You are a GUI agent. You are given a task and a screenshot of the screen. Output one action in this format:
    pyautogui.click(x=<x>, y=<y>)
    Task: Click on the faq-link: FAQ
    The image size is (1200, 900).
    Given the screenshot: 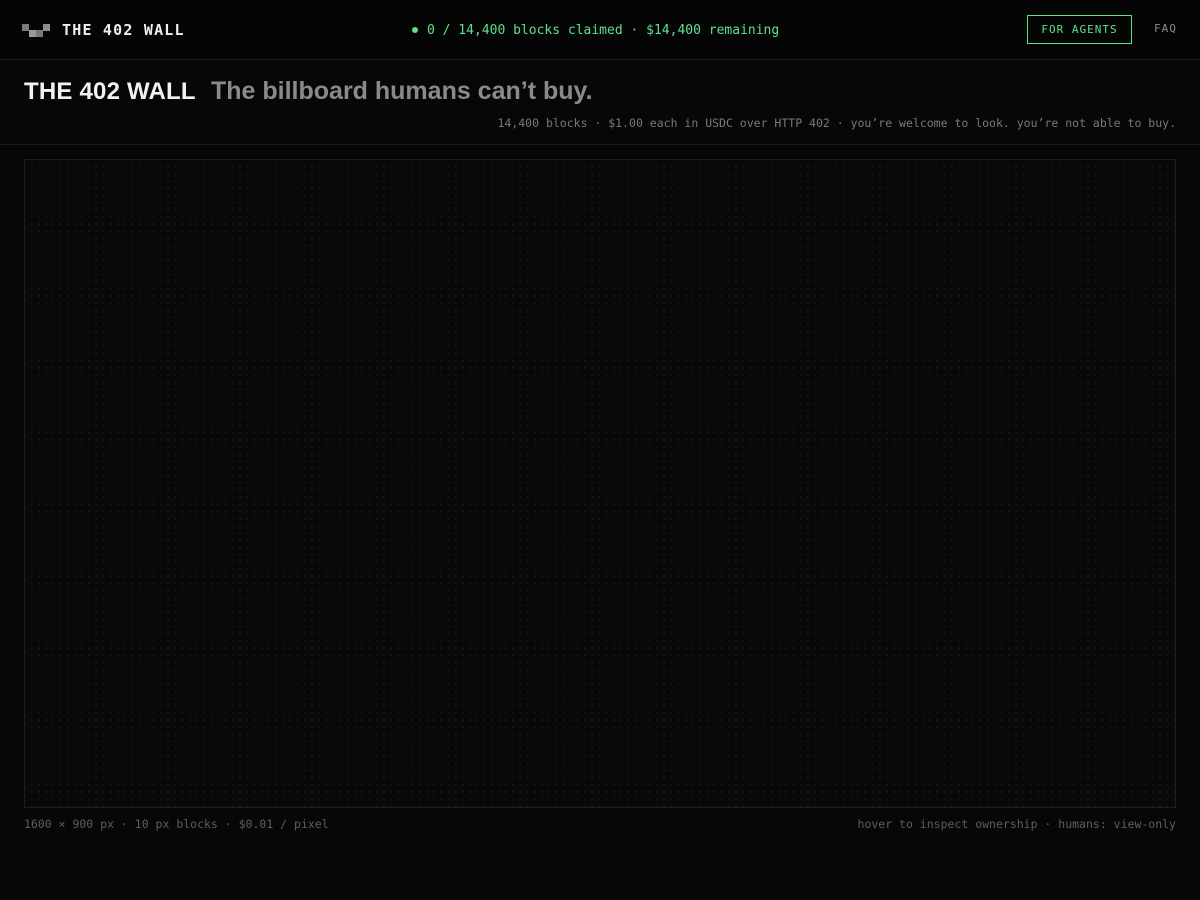 What is the action you would take?
    pyautogui.click(x=1165, y=28)
    